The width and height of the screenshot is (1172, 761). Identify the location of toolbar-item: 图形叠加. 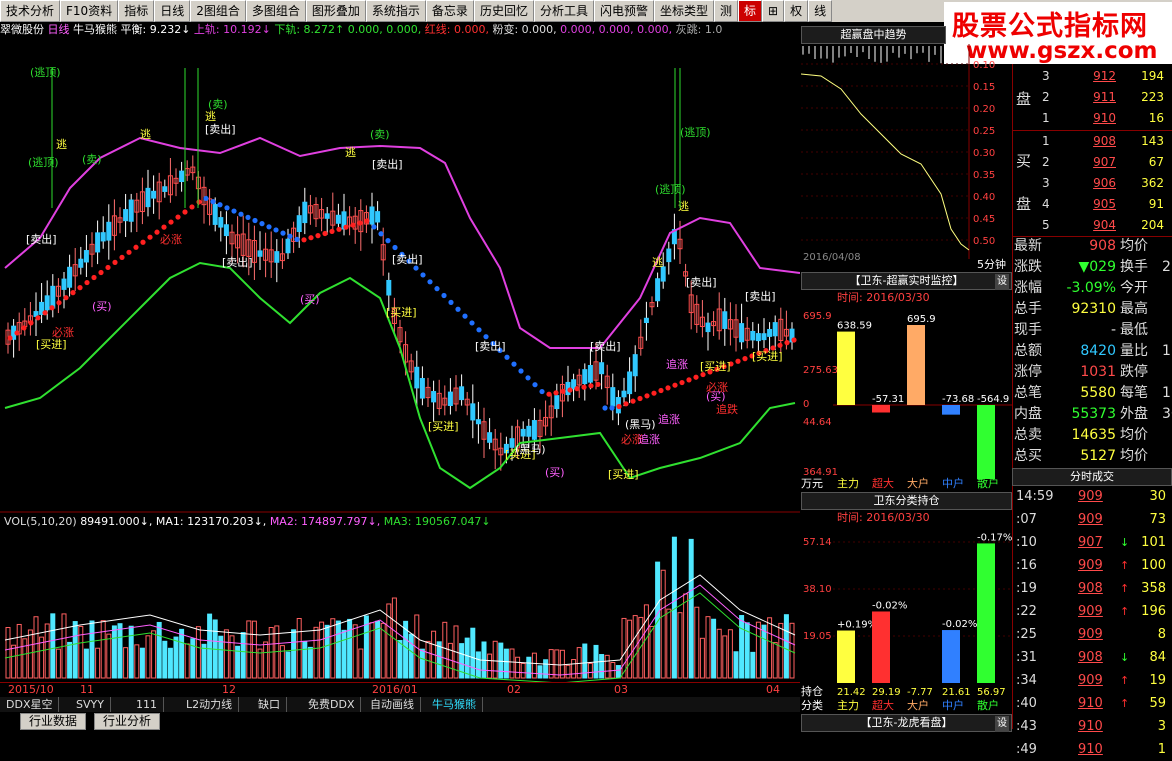
(335, 11).